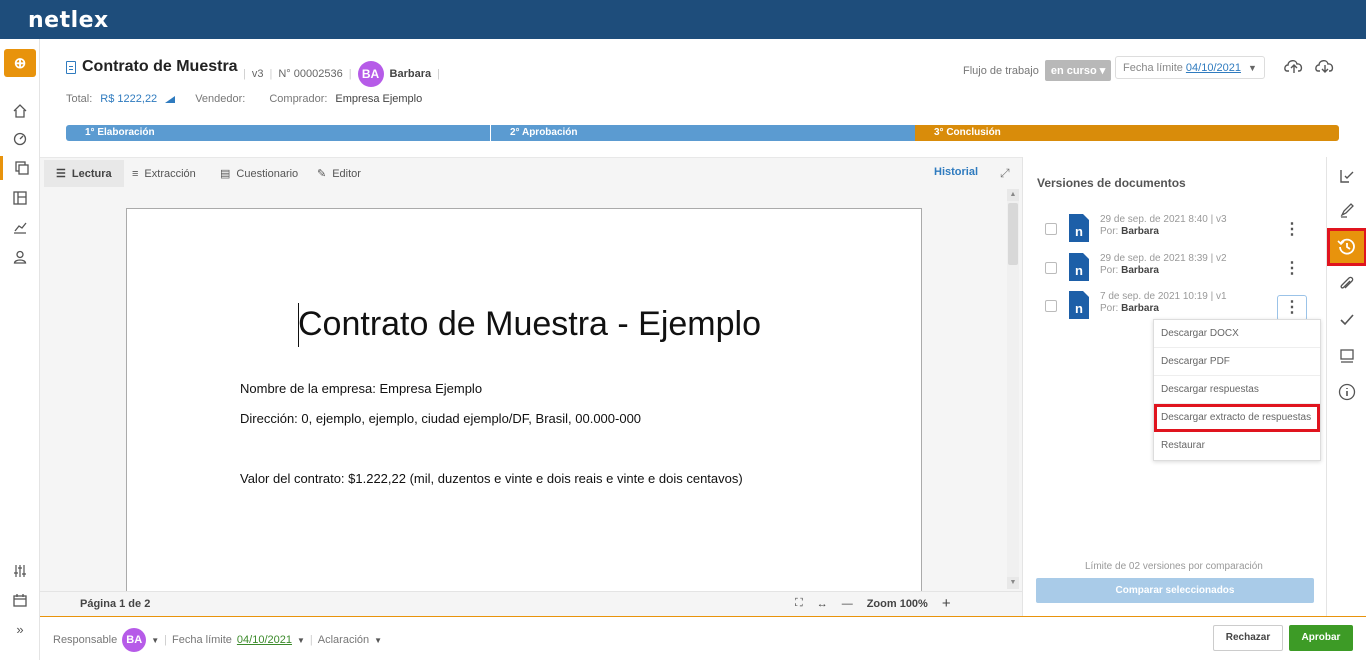  What do you see at coordinates (20, 227) in the screenshot?
I see `reports-icon` at bounding box center [20, 227].